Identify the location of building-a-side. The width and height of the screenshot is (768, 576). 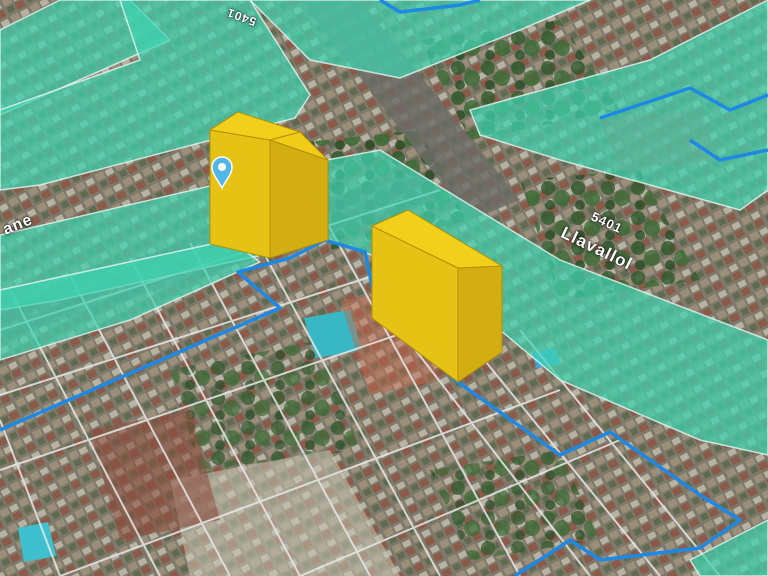
(299, 199).